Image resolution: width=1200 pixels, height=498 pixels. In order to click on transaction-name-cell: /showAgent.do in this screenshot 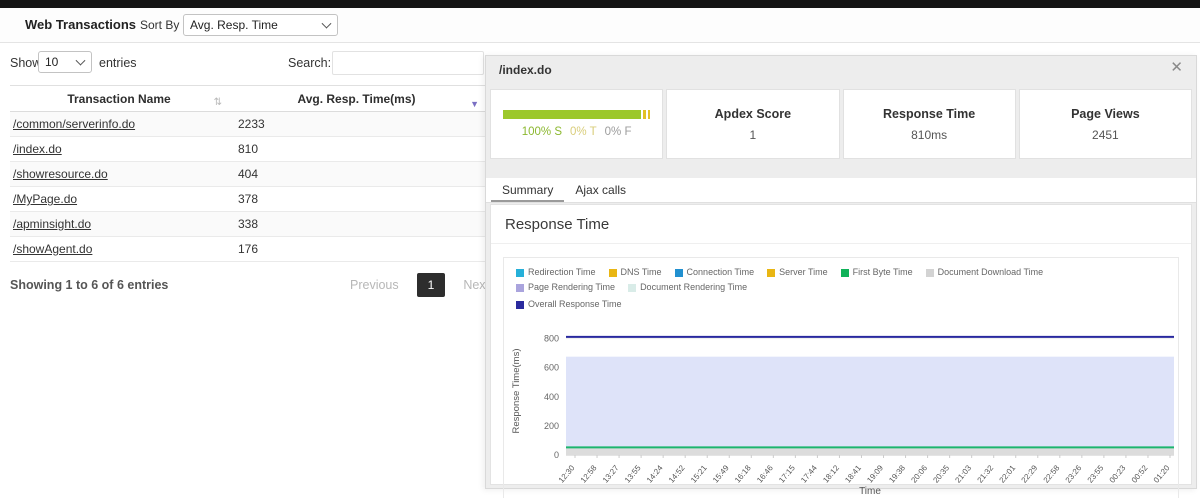, I will do `click(119, 249)`.